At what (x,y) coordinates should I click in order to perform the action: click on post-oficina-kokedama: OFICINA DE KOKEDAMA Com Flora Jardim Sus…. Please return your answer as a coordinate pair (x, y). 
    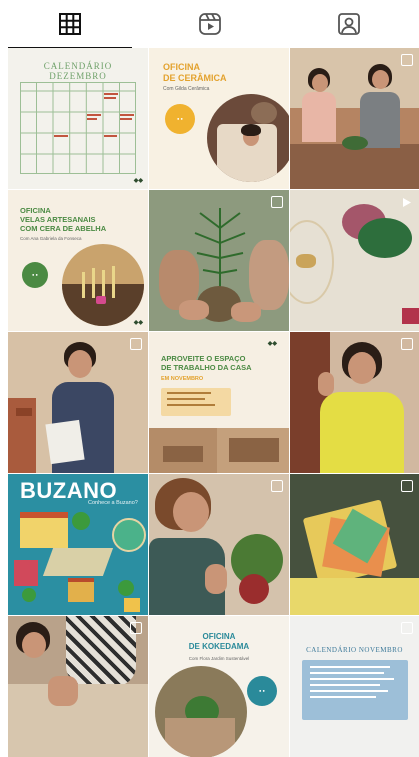
    Looking at the image, I should click on (219, 686).